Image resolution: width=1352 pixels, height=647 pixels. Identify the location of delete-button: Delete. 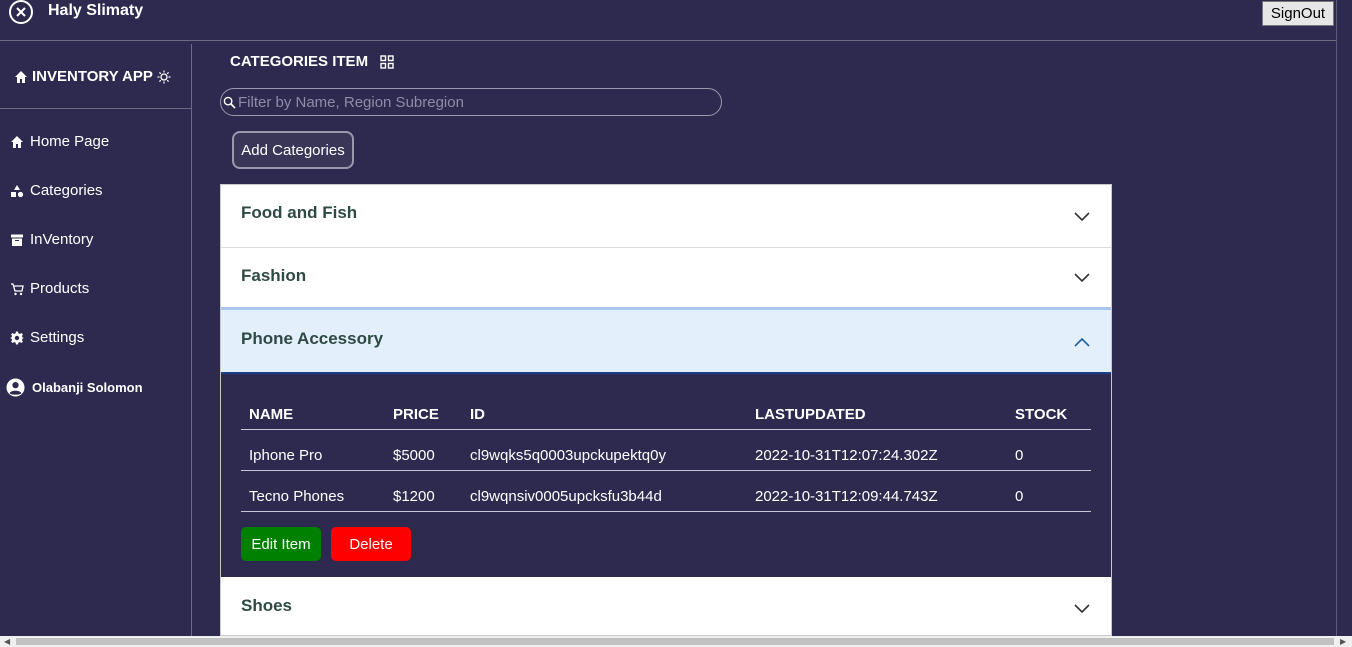
(371, 544).